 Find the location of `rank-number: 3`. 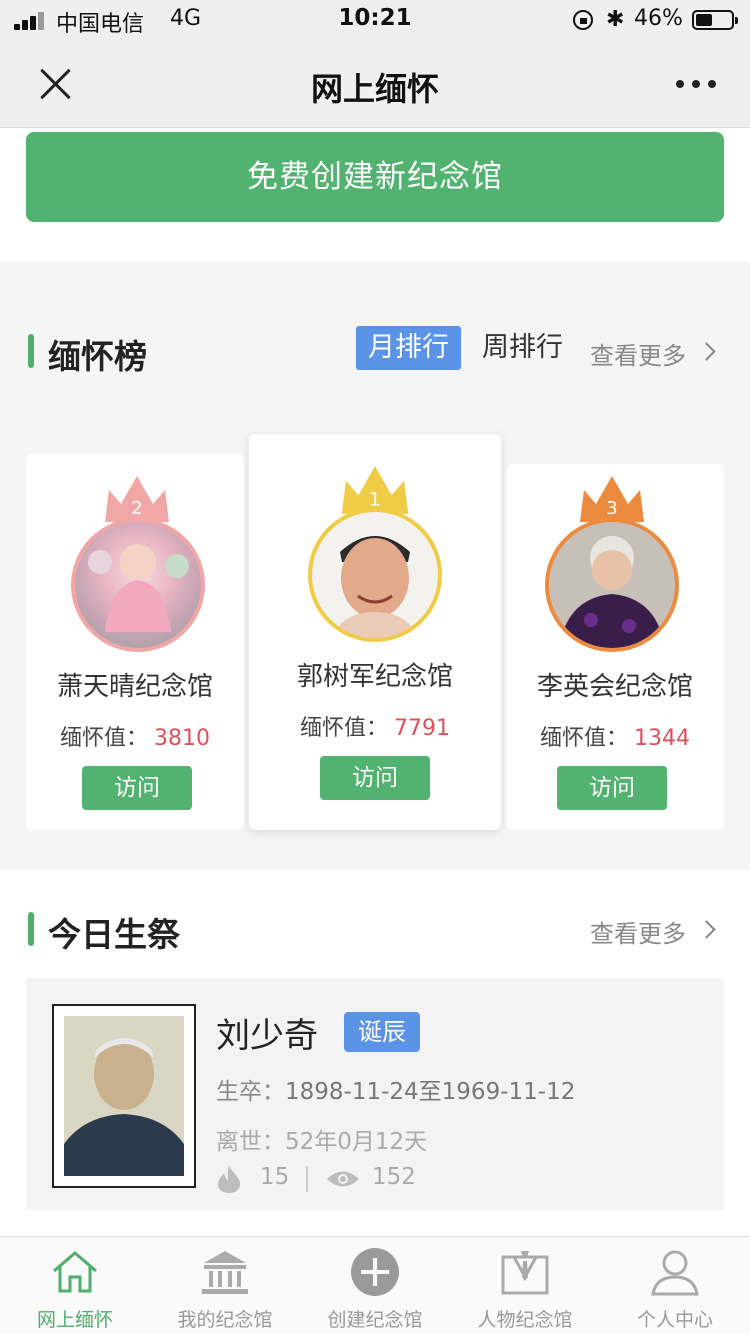

rank-number: 3 is located at coordinates (611, 508).